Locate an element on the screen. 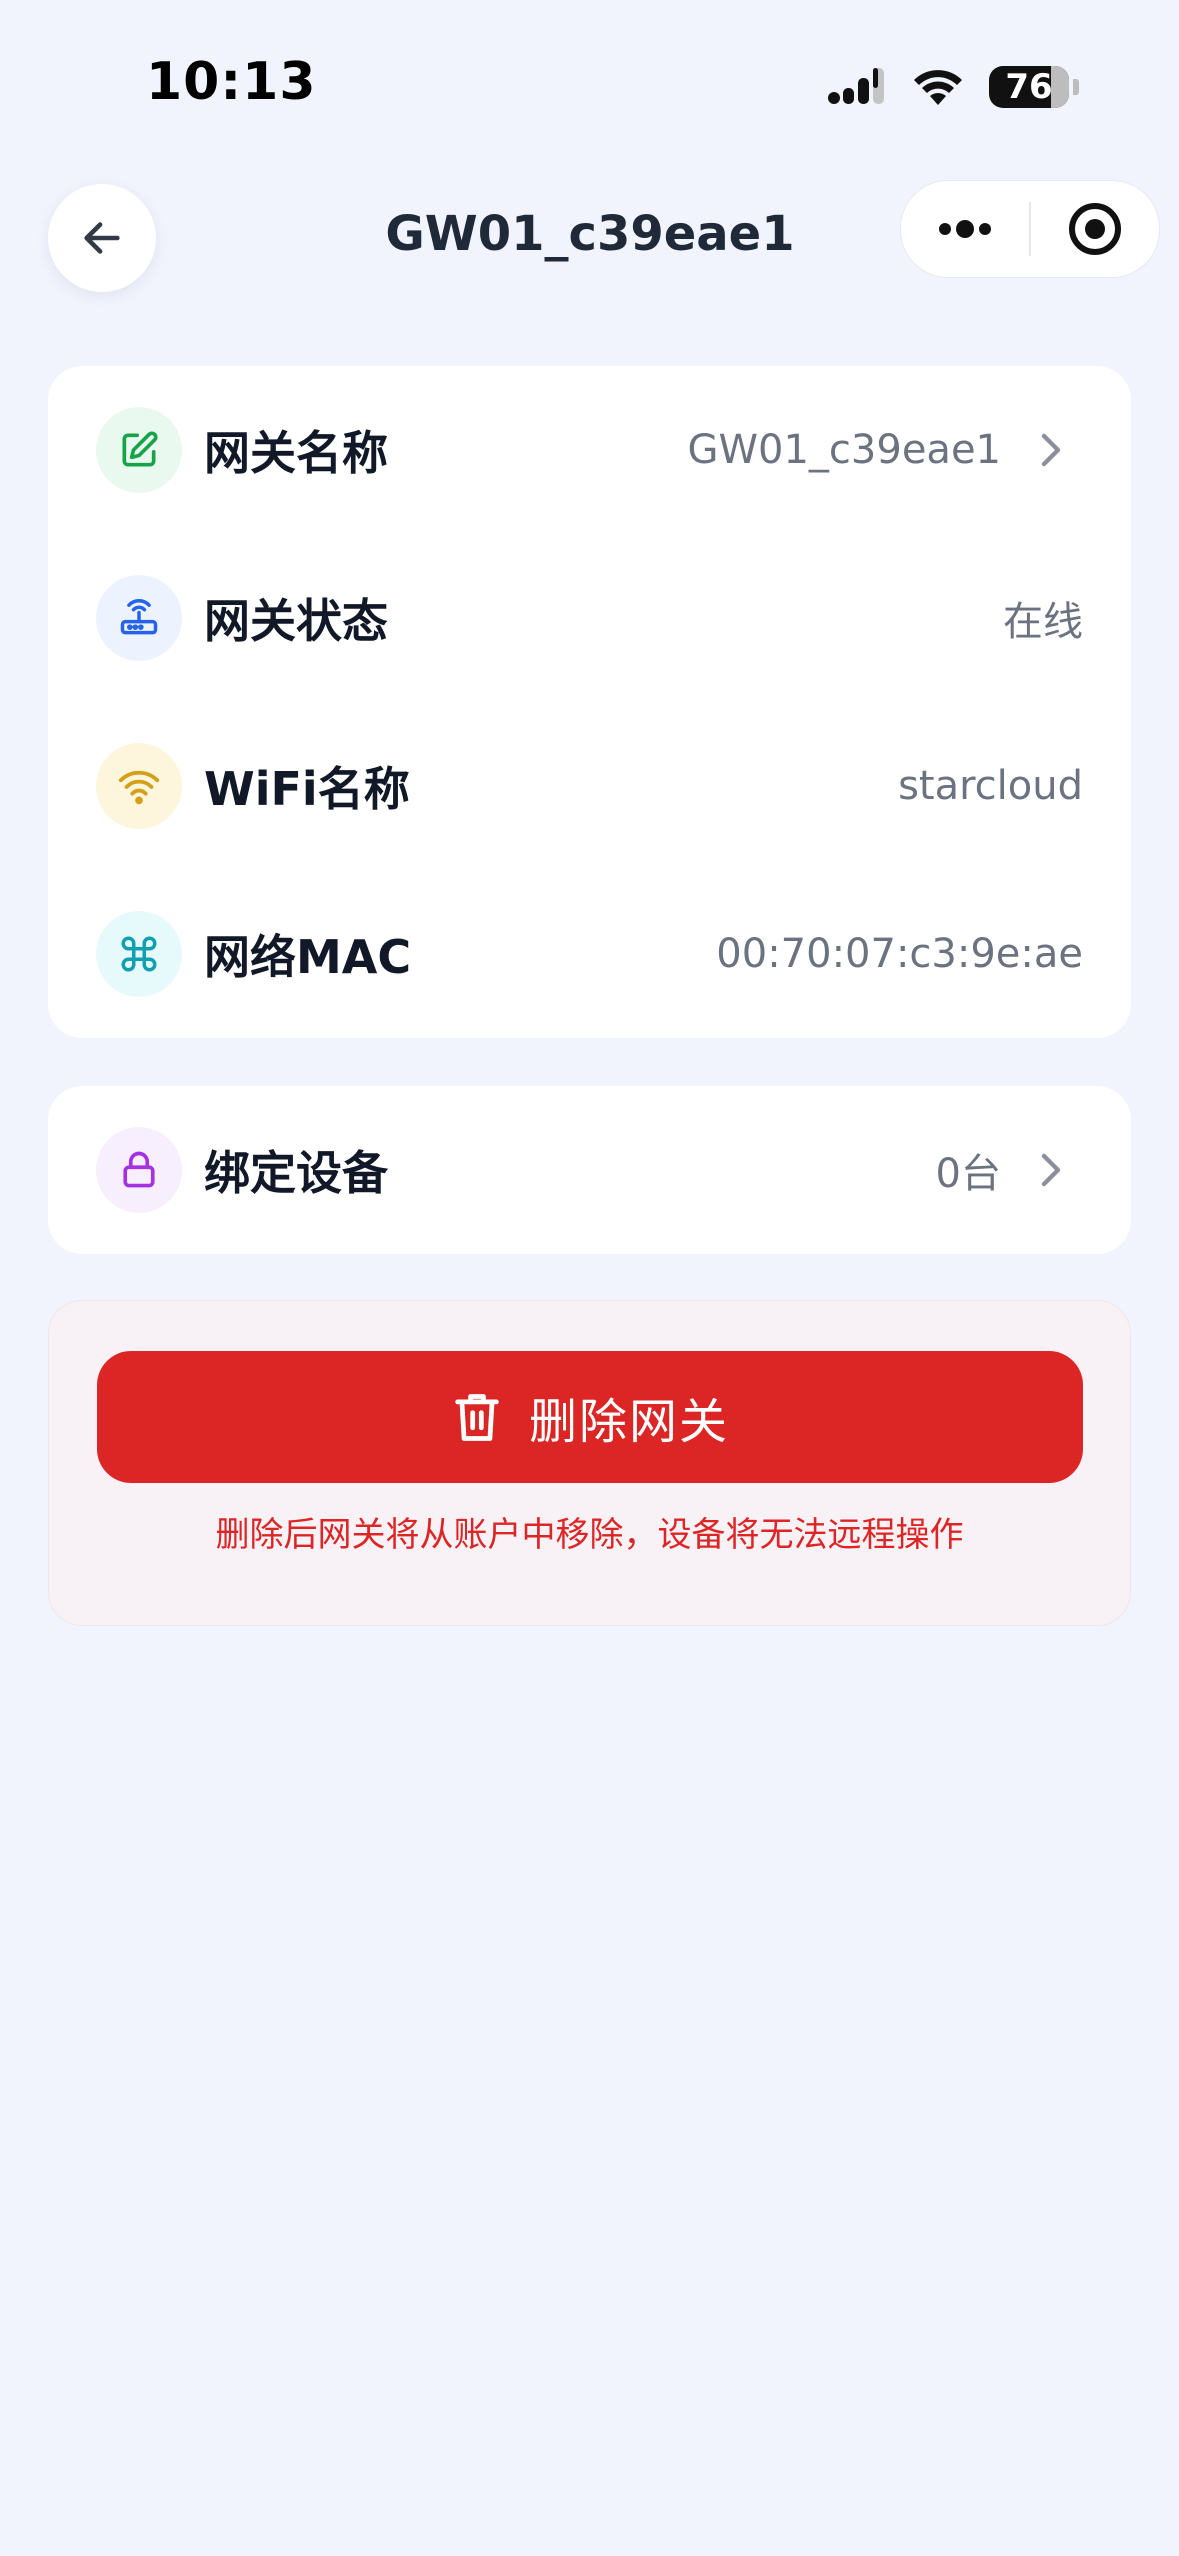 The image size is (1179, 2556). danger-zone-card: 删除网关 删除后网关将从账户中移除，设备将无法远程操作 is located at coordinates (589, 1463).